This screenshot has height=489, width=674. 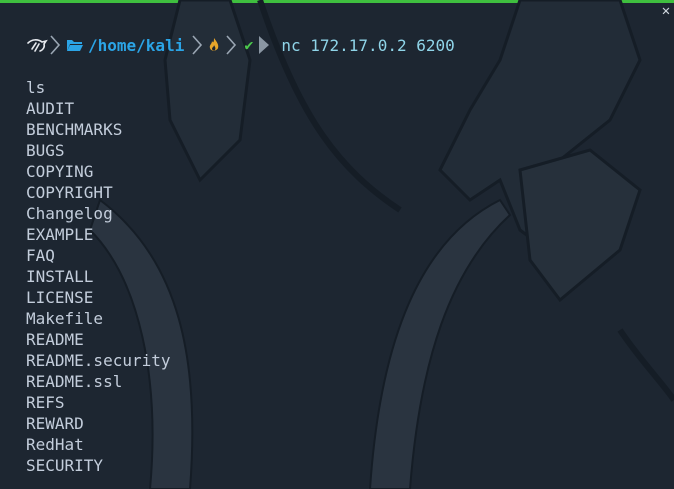 I want to click on output-line: SECURITY, so click(x=65, y=465).